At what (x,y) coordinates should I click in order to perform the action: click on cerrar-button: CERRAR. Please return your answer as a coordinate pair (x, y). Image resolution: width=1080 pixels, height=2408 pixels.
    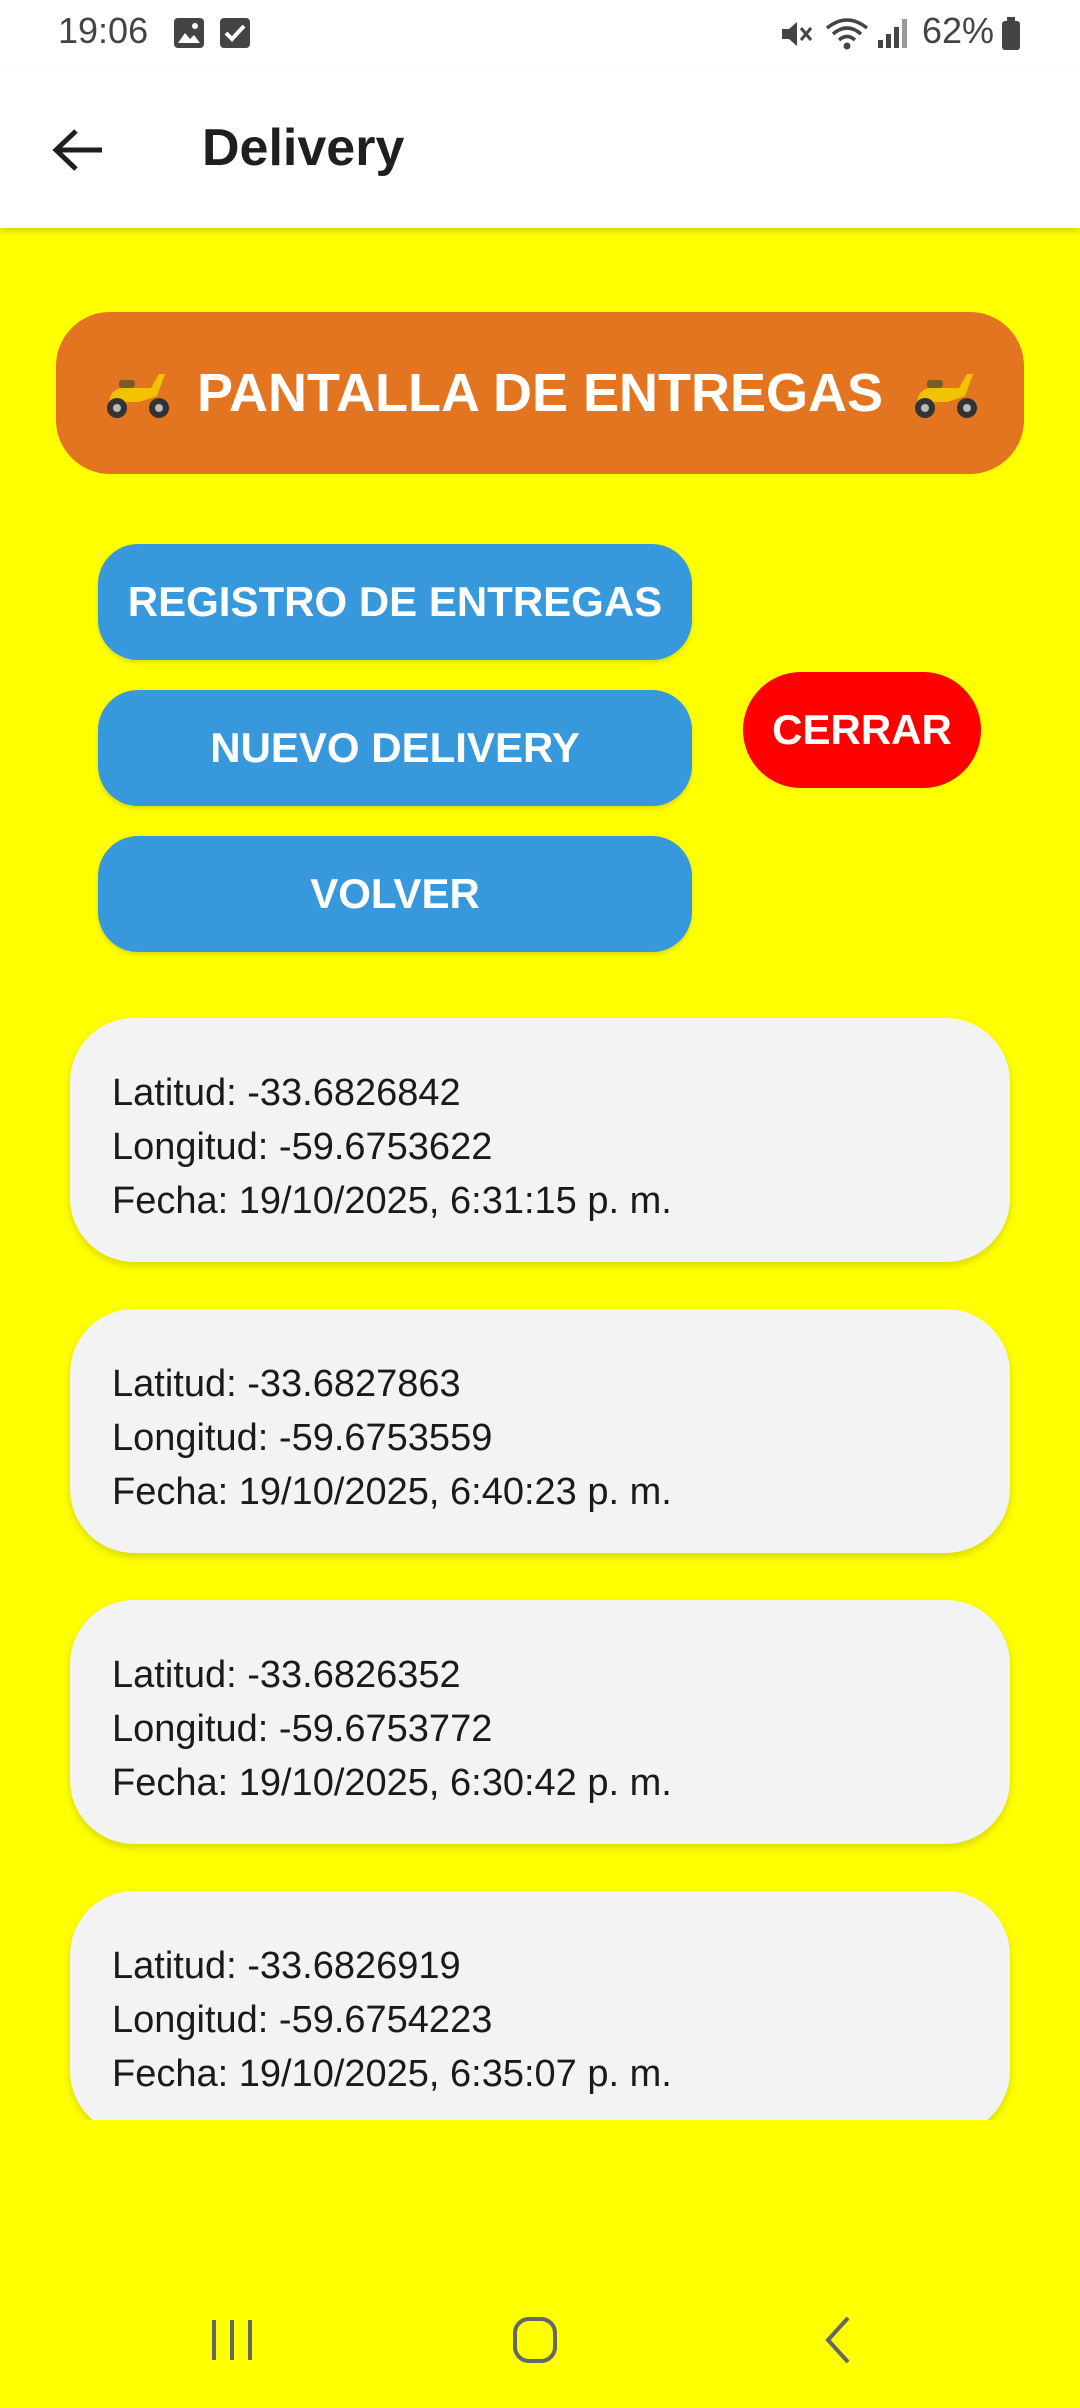
    Looking at the image, I should click on (862, 730).